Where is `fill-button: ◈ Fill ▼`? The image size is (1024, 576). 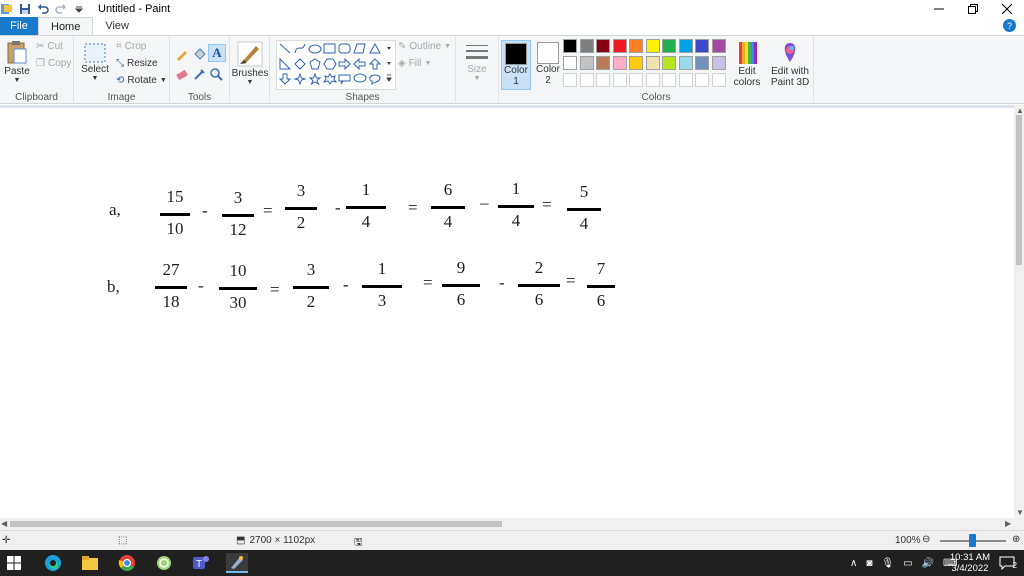 fill-button: ◈ Fill ▼ is located at coordinates (414, 63).